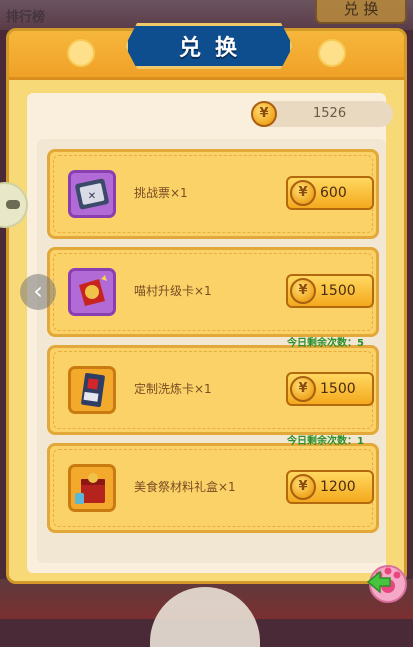 The height and width of the screenshot is (647, 413). Describe the element at coordinates (13, 204) in the screenshot. I see `gamepad-dot` at that location.